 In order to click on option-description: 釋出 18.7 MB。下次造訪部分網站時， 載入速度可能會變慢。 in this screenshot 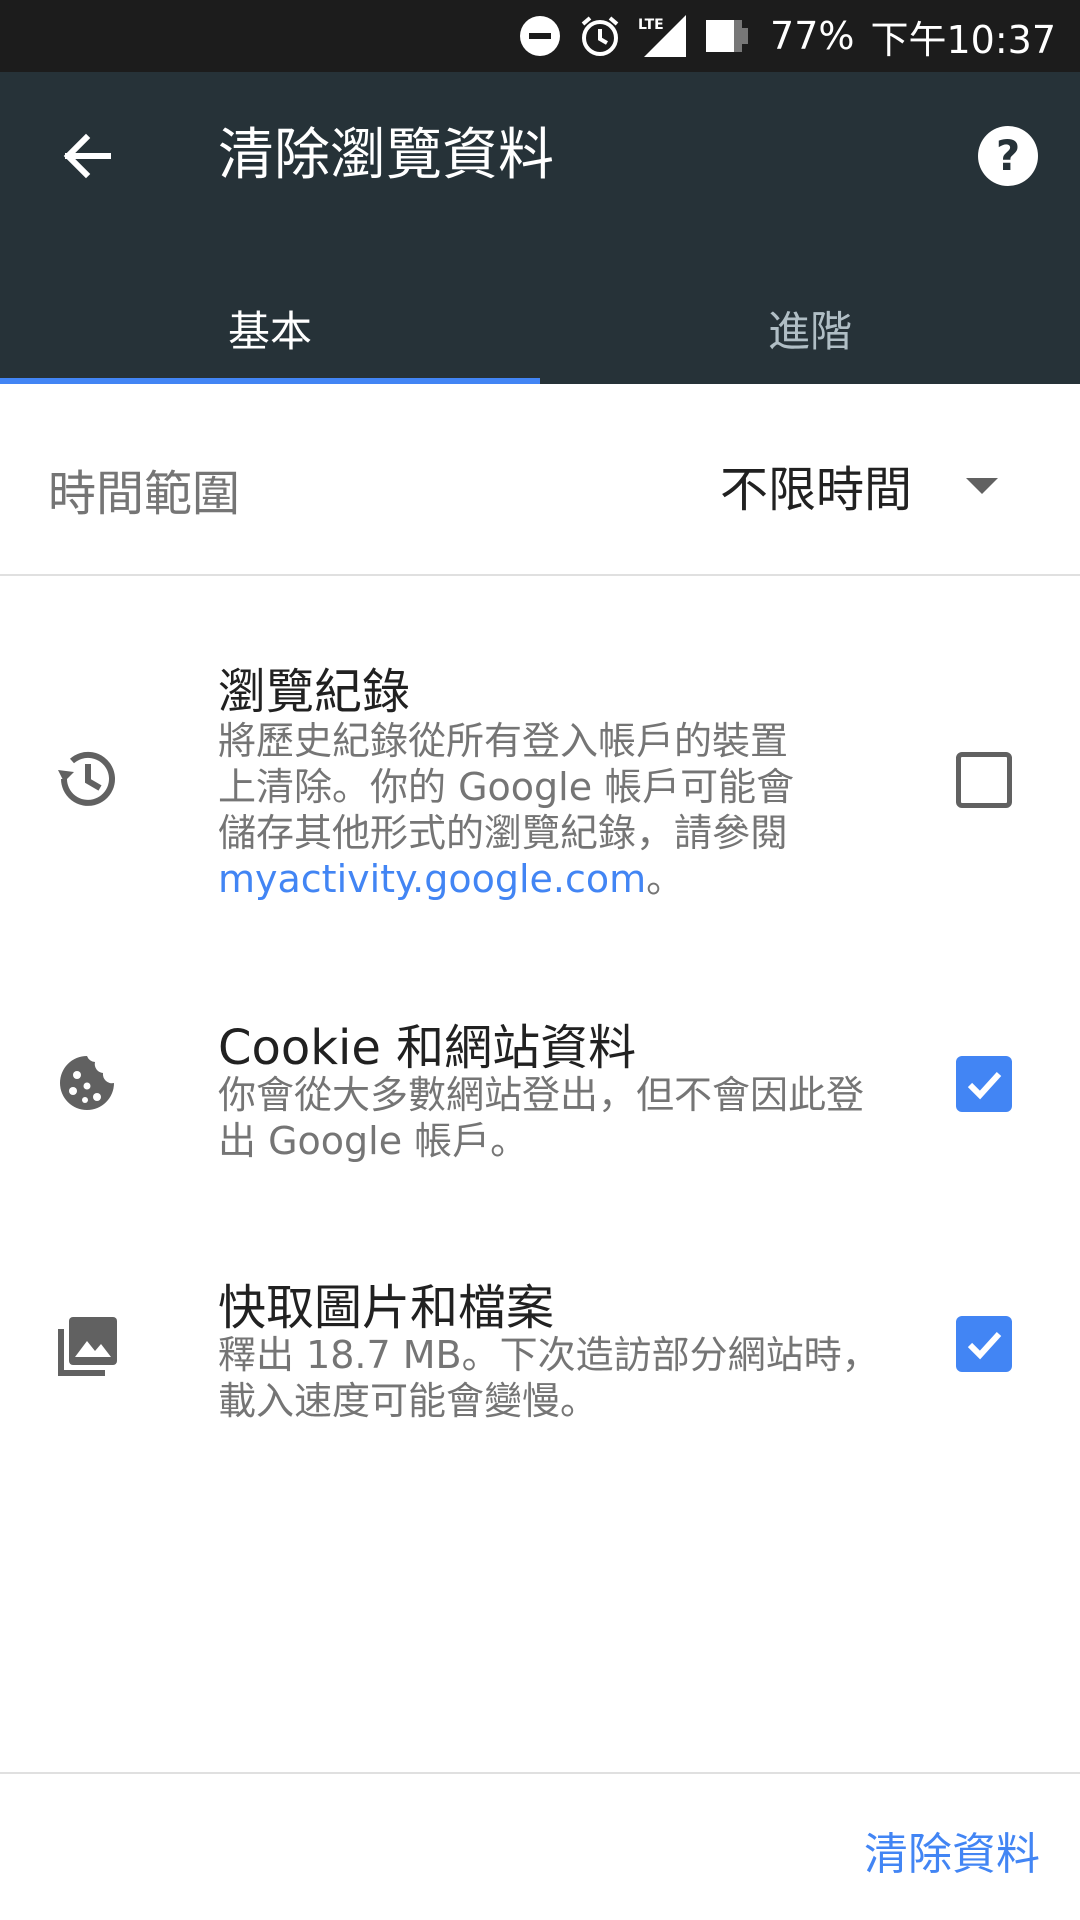, I will do `click(558, 1378)`.